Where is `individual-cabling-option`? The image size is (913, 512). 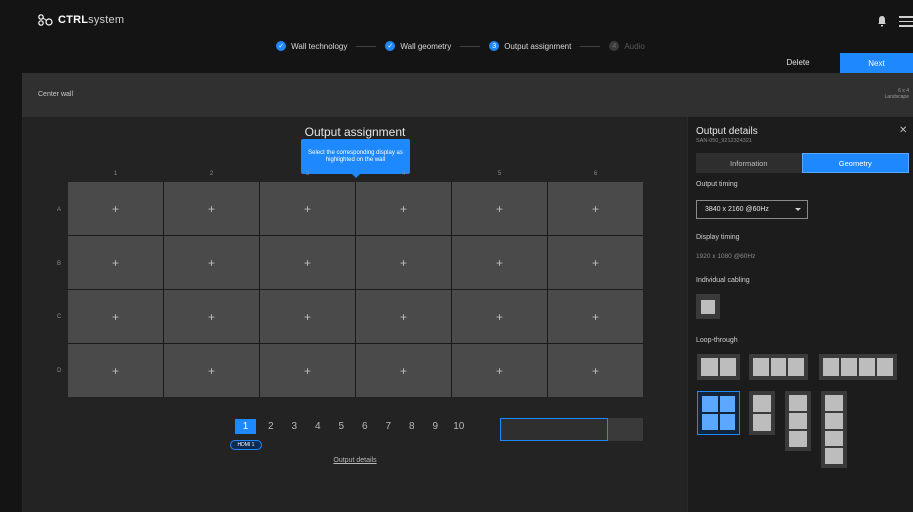 individual-cabling-option is located at coordinates (708, 306).